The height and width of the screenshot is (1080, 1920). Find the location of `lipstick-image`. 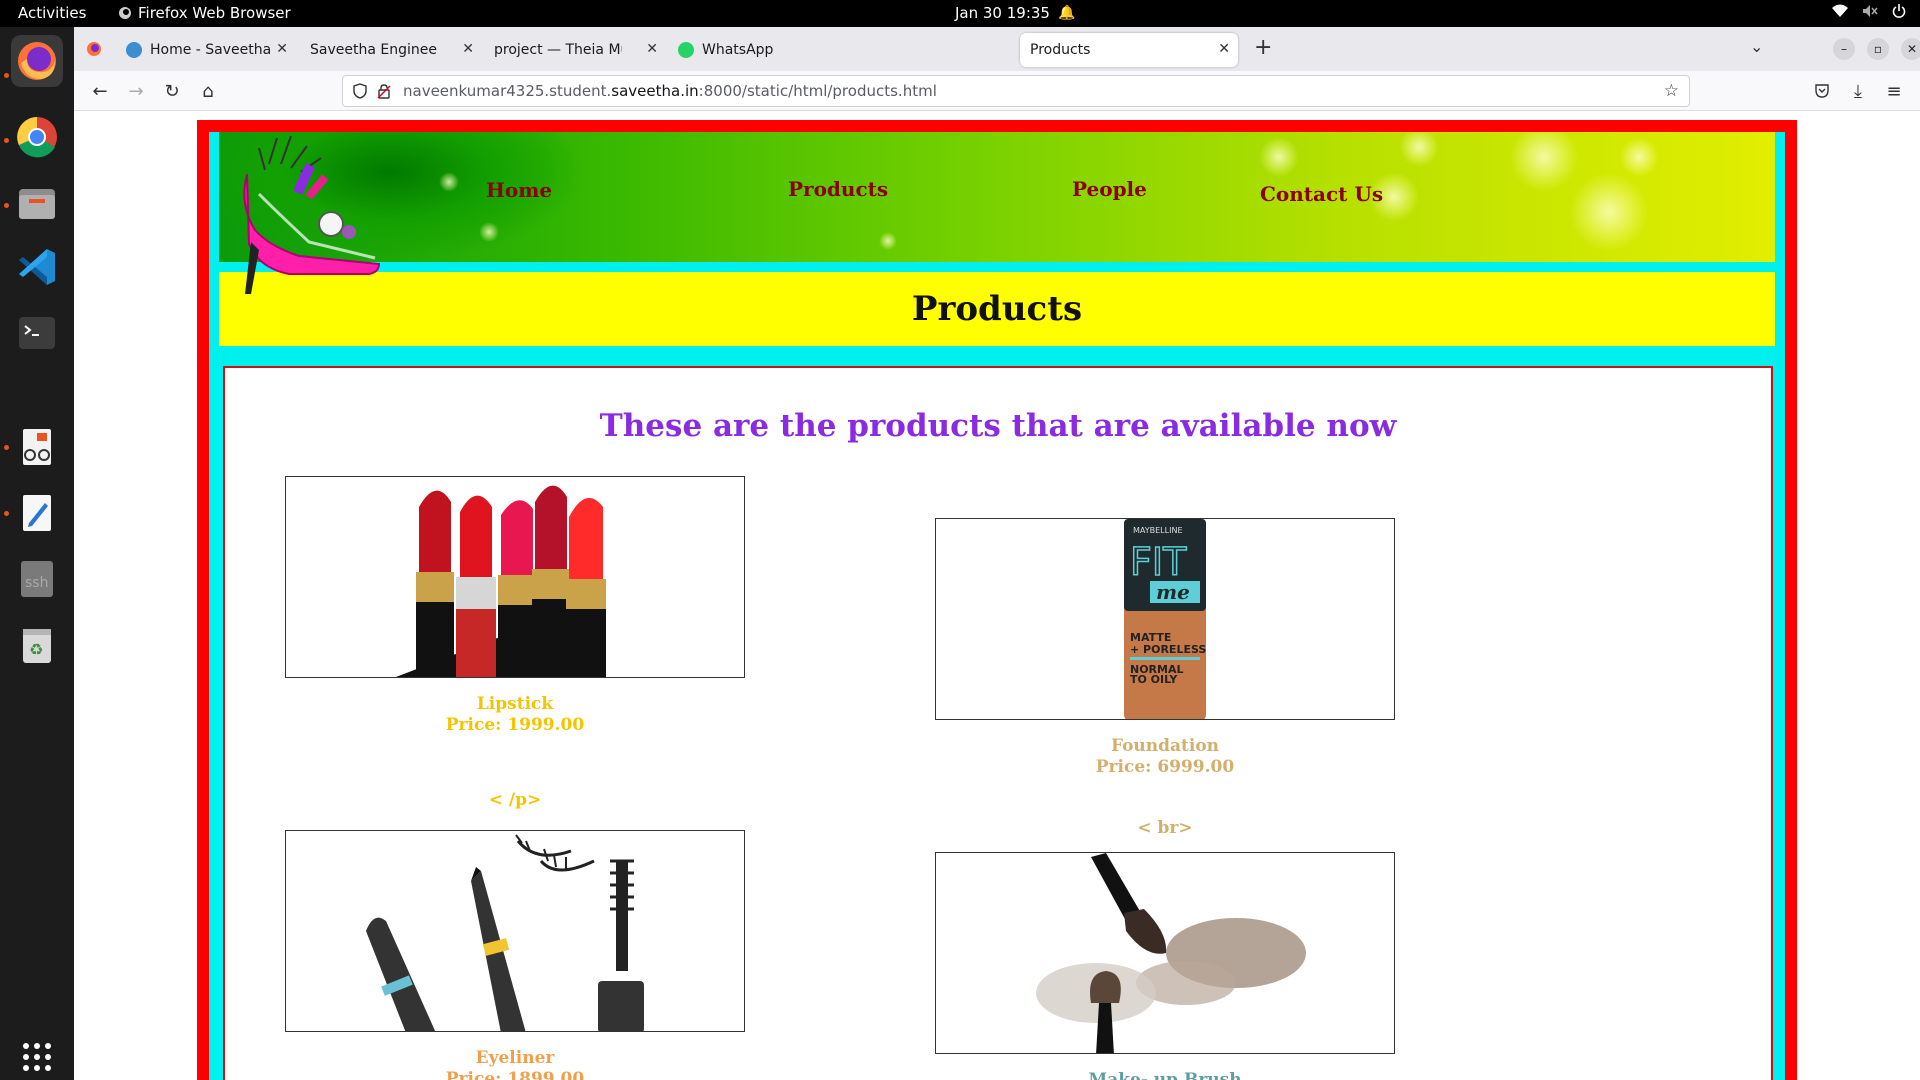

lipstick-image is located at coordinates (515, 577).